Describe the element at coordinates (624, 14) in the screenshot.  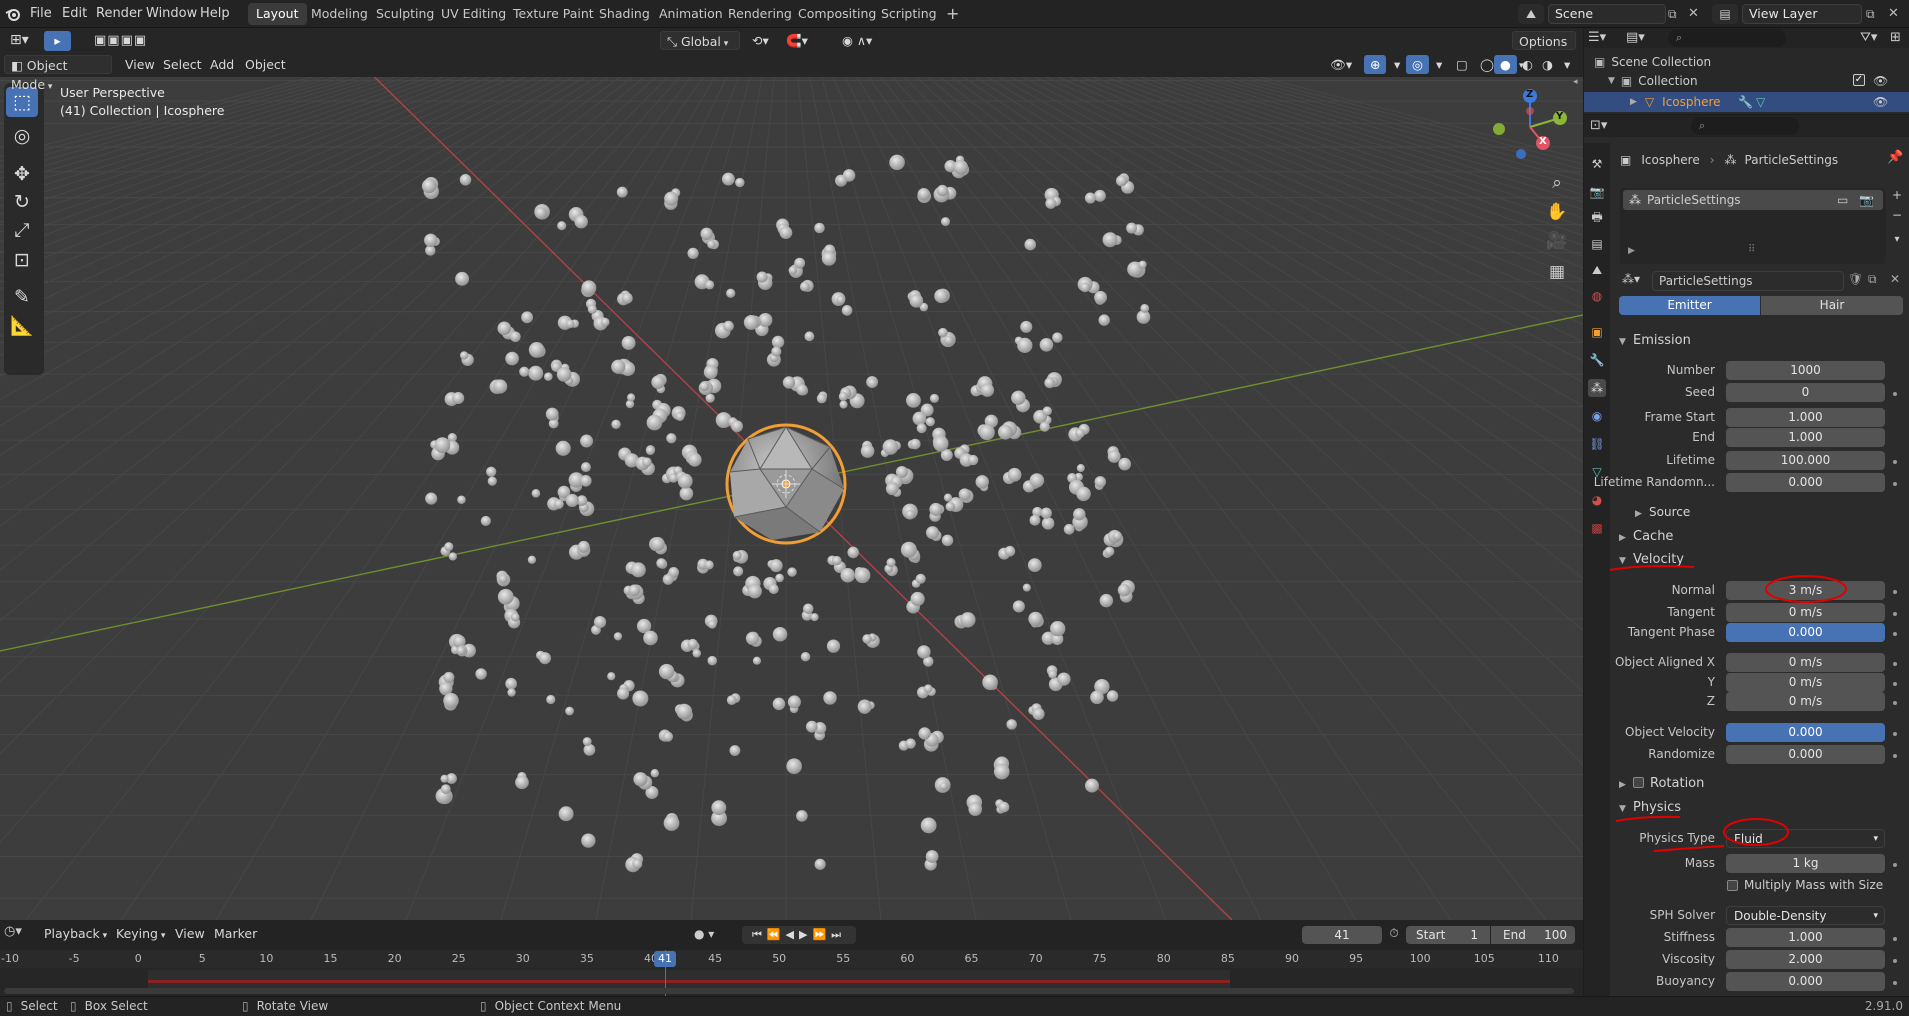
I see `tab-shading: Shading` at that location.